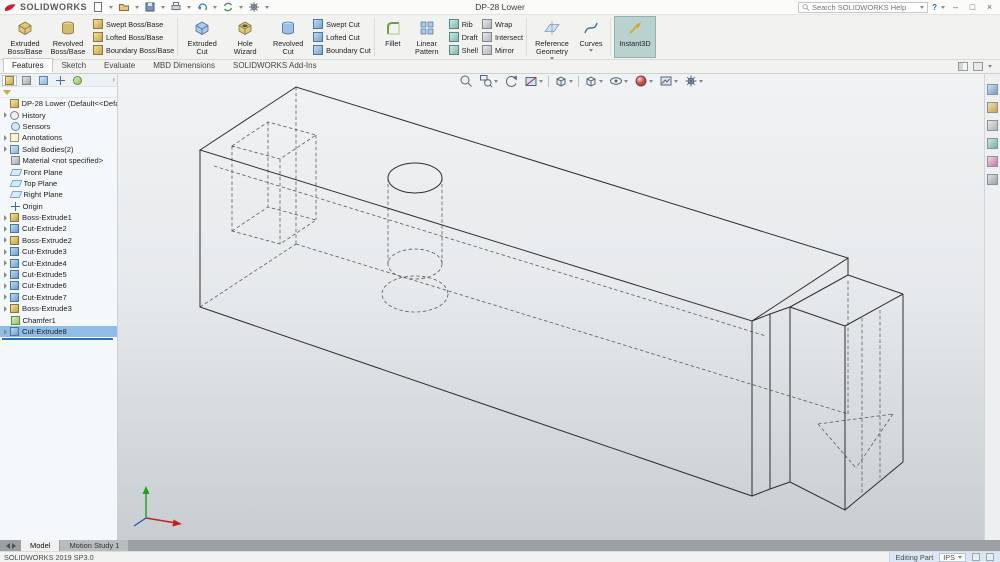 The height and width of the screenshot is (562, 1000). Describe the element at coordinates (668, 81) in the screenshot. I see `apply-scene-button` at that location.